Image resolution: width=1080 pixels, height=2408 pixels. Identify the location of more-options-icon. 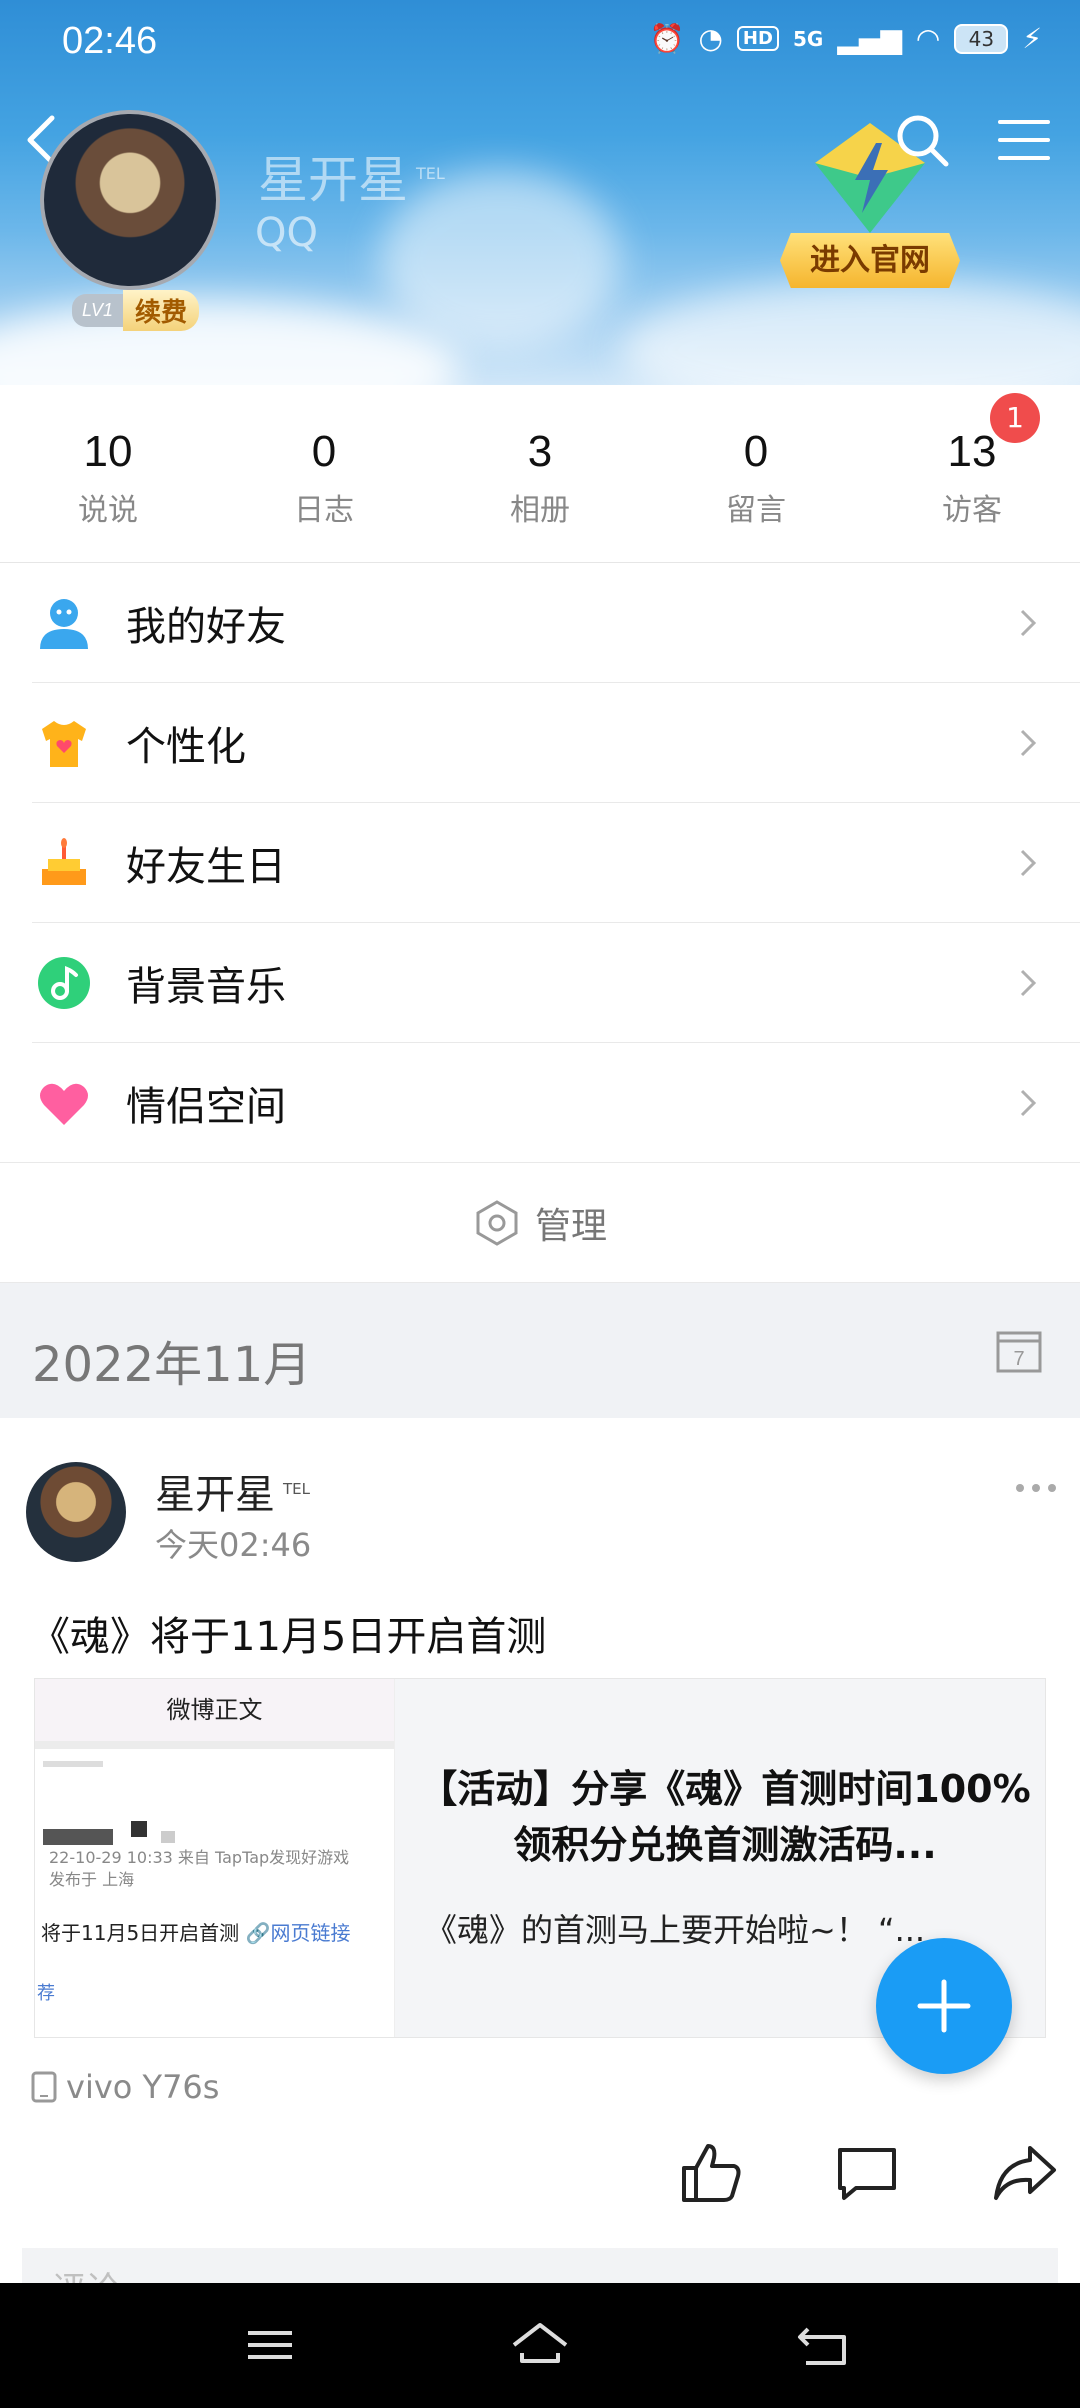
(1036, 1488).